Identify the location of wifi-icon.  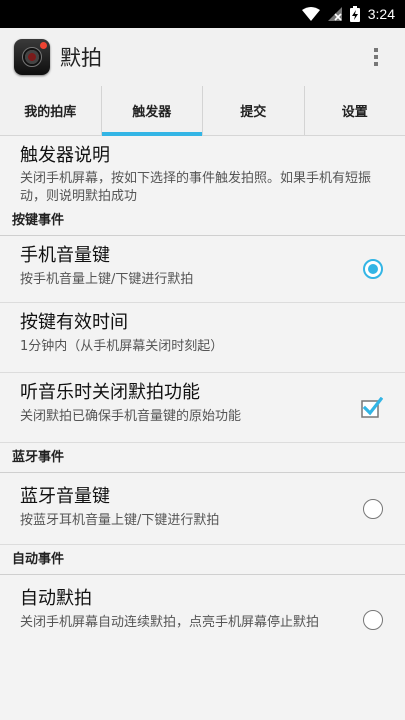
(310, 14).